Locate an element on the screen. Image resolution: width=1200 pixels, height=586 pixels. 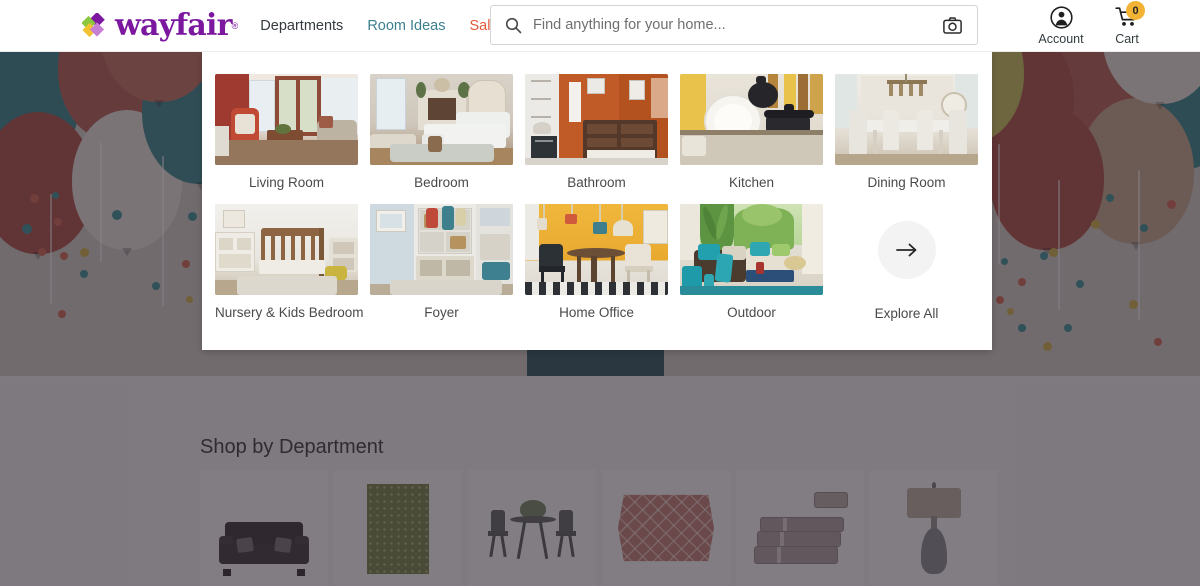
cart-badge-count: 0 is located at coordinates (1135, 10).